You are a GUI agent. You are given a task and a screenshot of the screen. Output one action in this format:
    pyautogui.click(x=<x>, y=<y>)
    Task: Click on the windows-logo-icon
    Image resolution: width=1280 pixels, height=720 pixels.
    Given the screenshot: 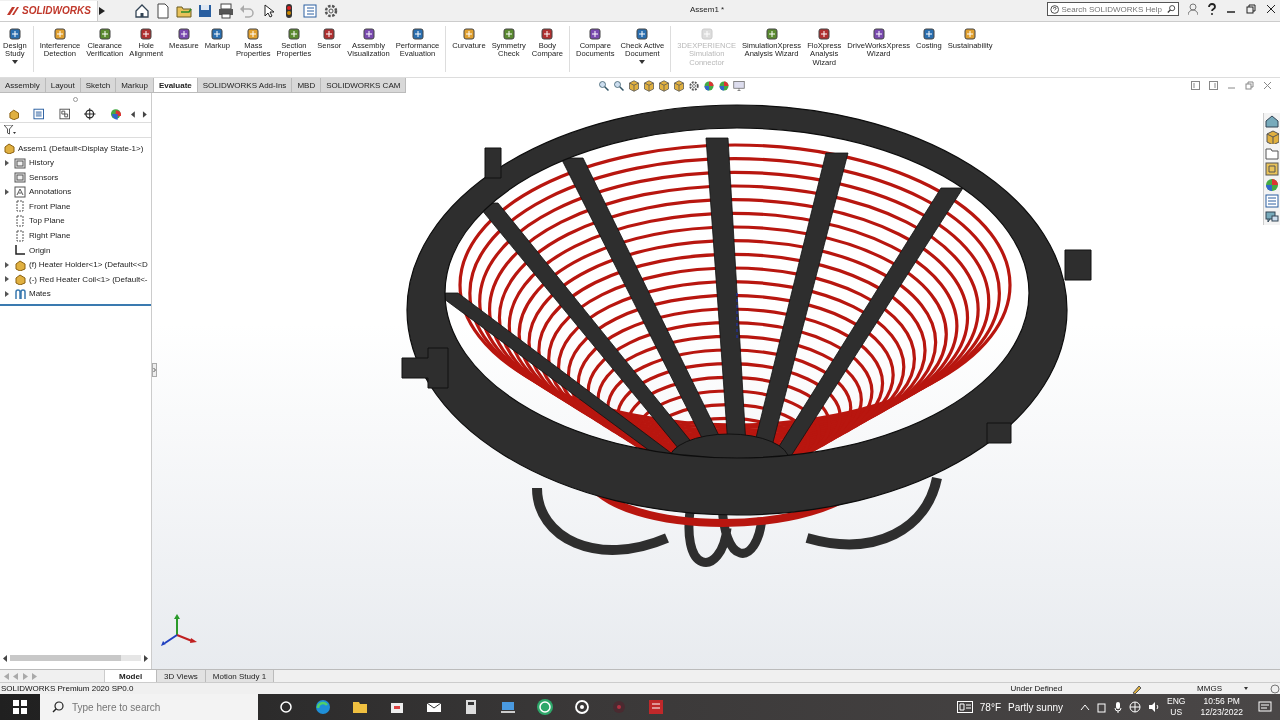 What is the action you would take?
    pyautogui.click(x=20, y=707)
    